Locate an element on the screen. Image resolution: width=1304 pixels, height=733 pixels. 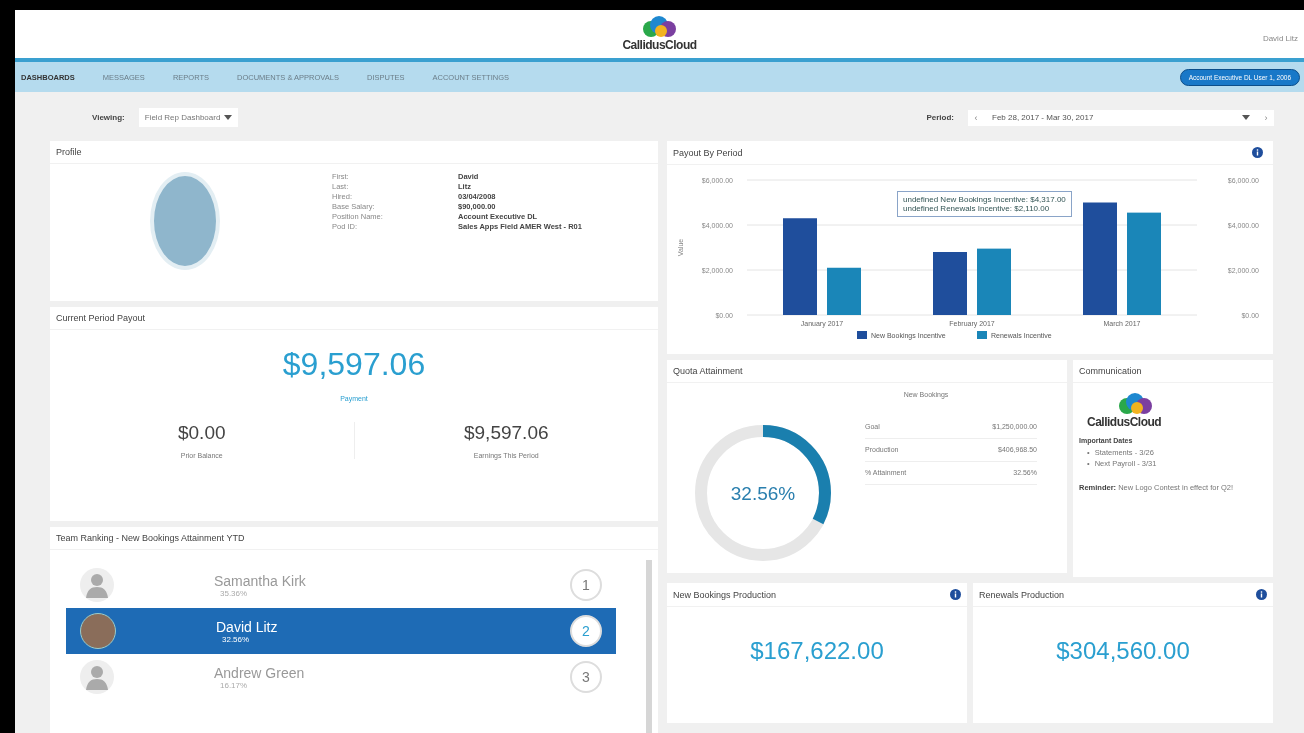
card-title: Payout By Period is located at coordinates (708, 152).